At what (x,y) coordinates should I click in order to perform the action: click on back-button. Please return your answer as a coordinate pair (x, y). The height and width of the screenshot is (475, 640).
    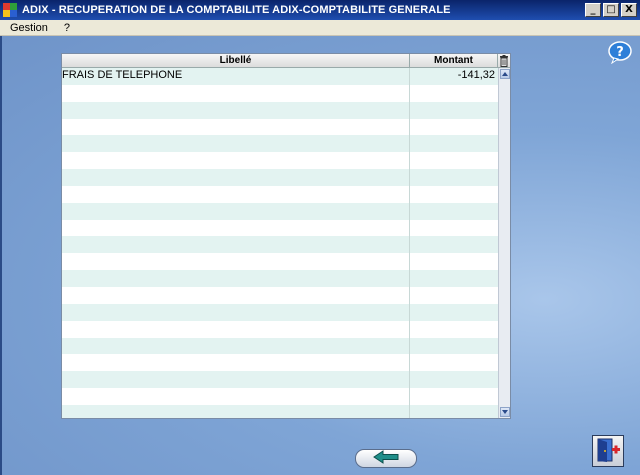
    Looking at the image, I should click on (386, 458).